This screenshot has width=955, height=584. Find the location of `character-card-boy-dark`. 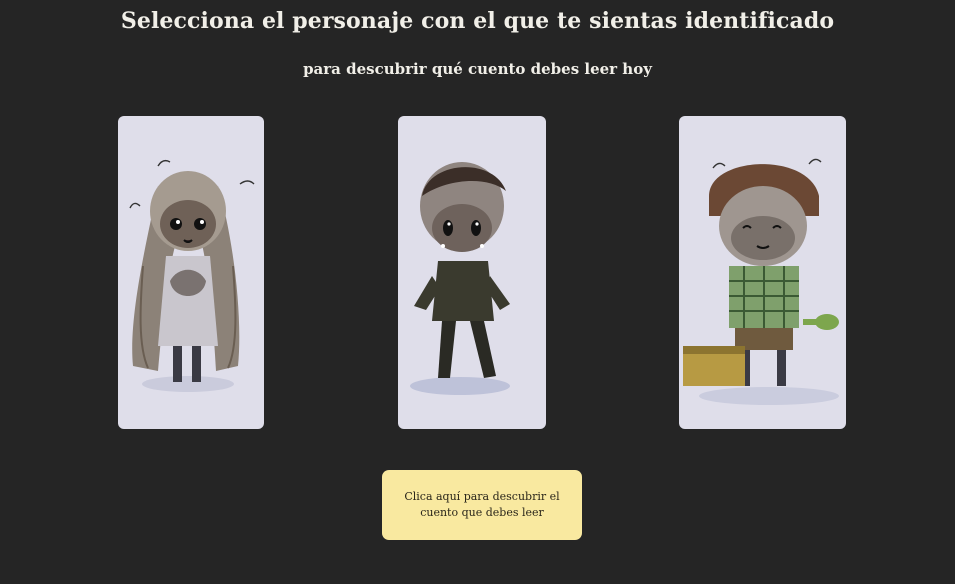

character-card-boy-dark is located at coordinates (472, 272).